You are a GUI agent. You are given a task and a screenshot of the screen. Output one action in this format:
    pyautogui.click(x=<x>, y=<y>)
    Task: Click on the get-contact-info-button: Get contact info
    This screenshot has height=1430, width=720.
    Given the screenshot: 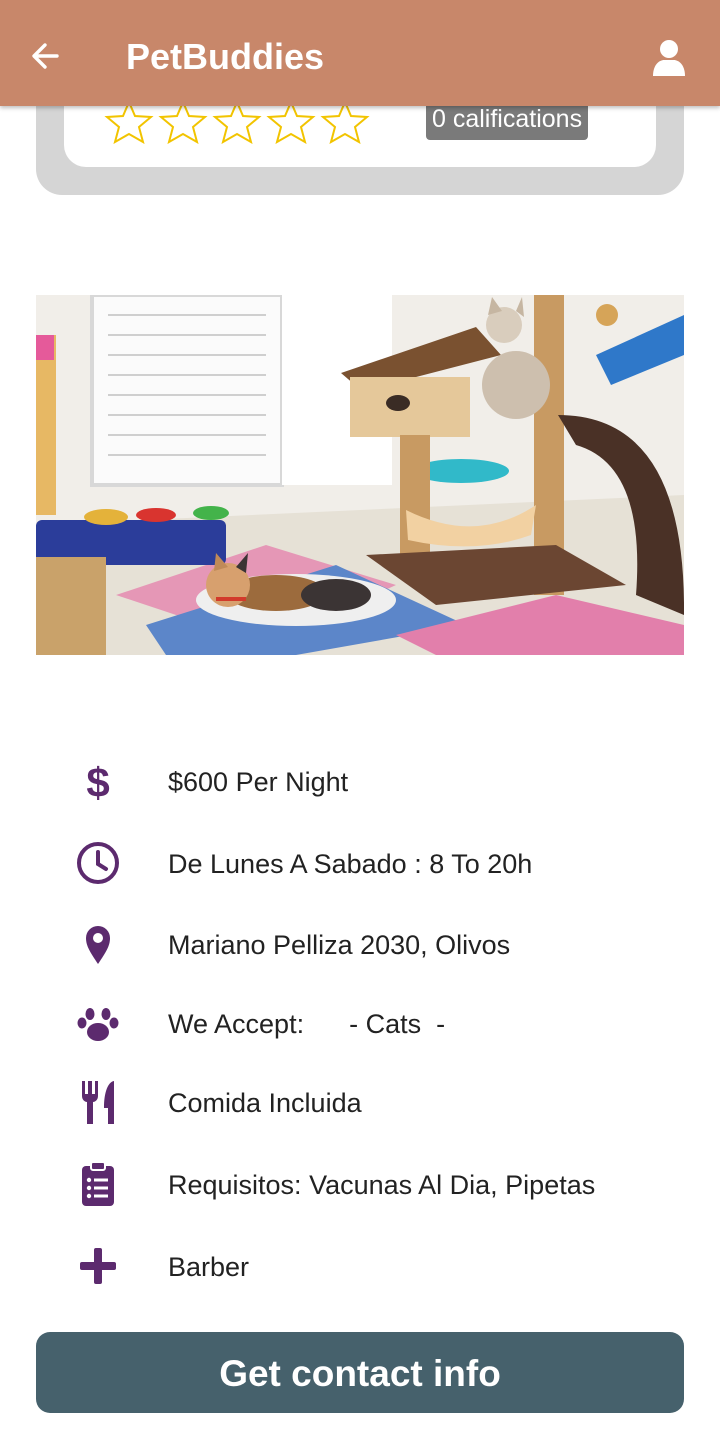 What is the action you would take?
    pyautogui.click(x=360, y=1372)
    